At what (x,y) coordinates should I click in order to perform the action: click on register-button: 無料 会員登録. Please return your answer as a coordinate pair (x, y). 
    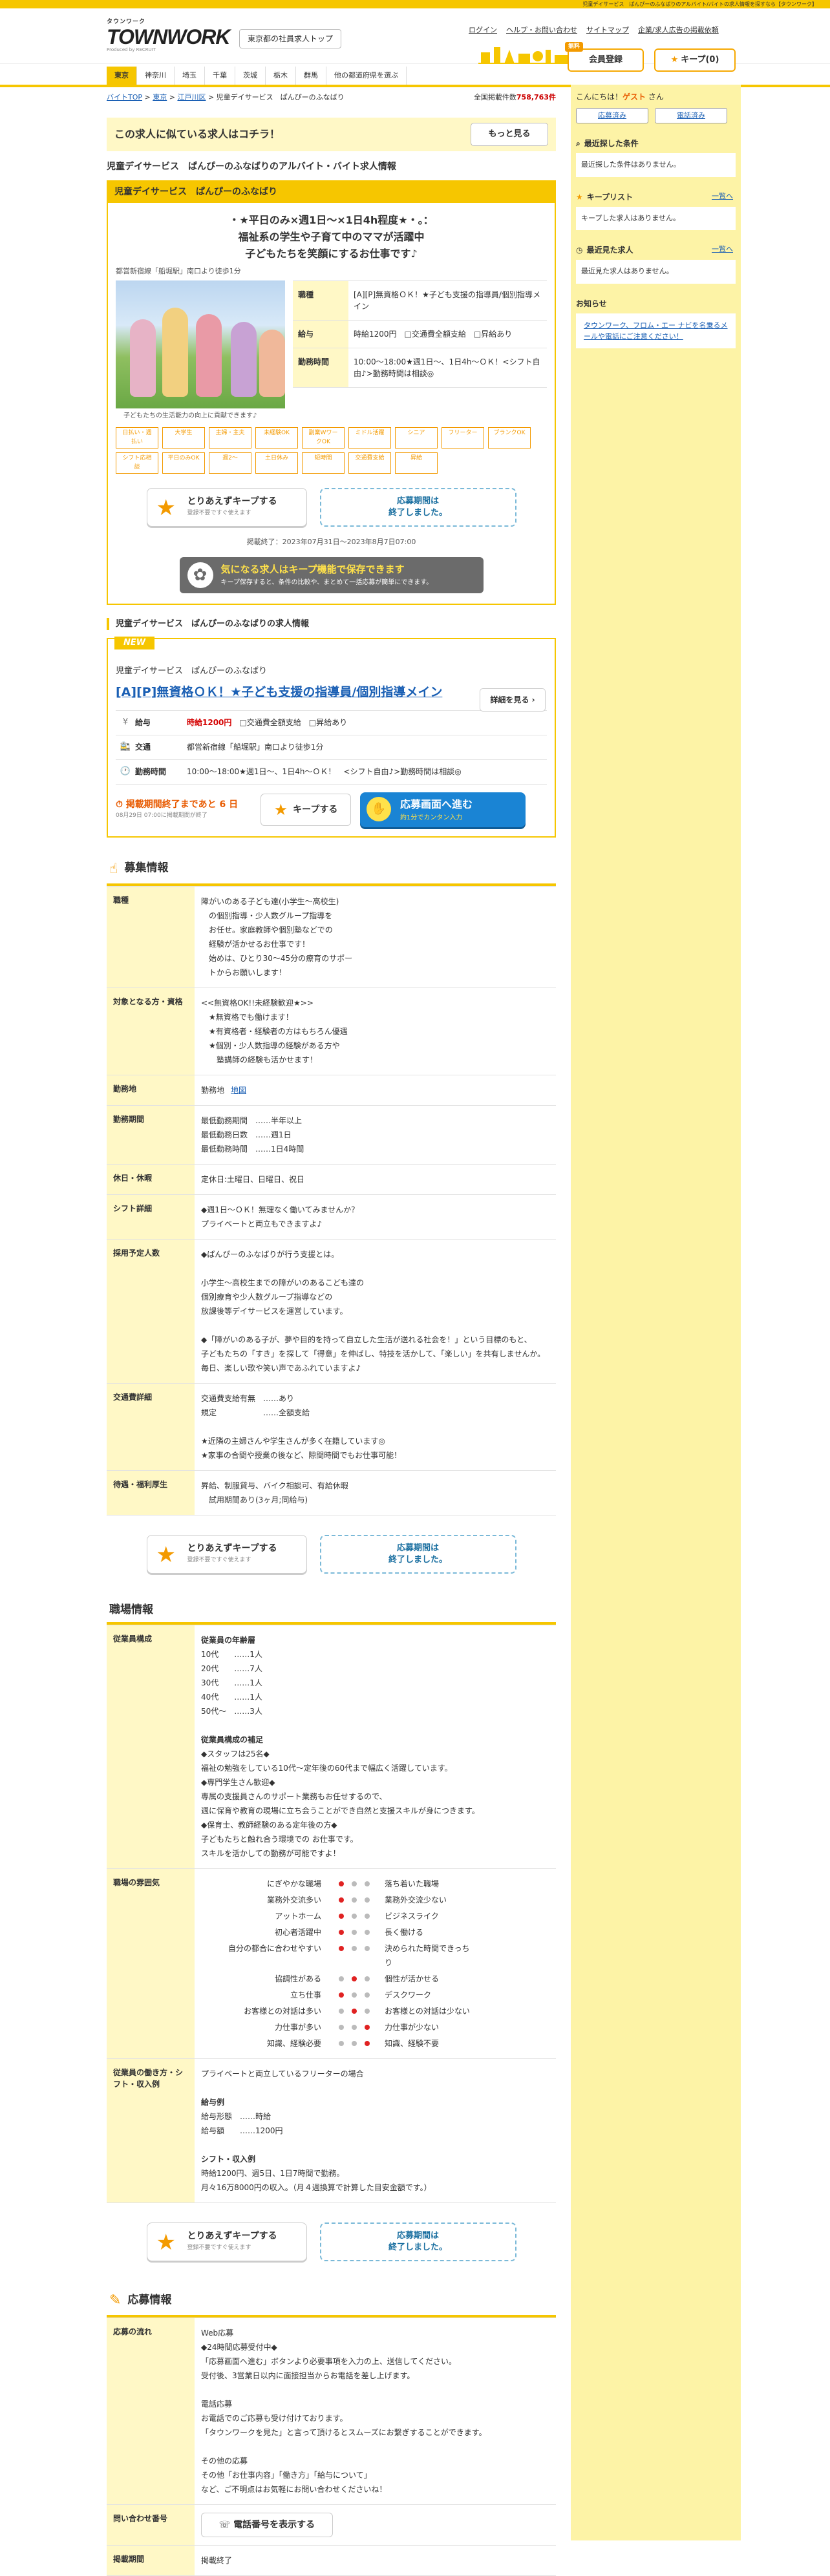
    Looking at the image, I should click on (604, 57).